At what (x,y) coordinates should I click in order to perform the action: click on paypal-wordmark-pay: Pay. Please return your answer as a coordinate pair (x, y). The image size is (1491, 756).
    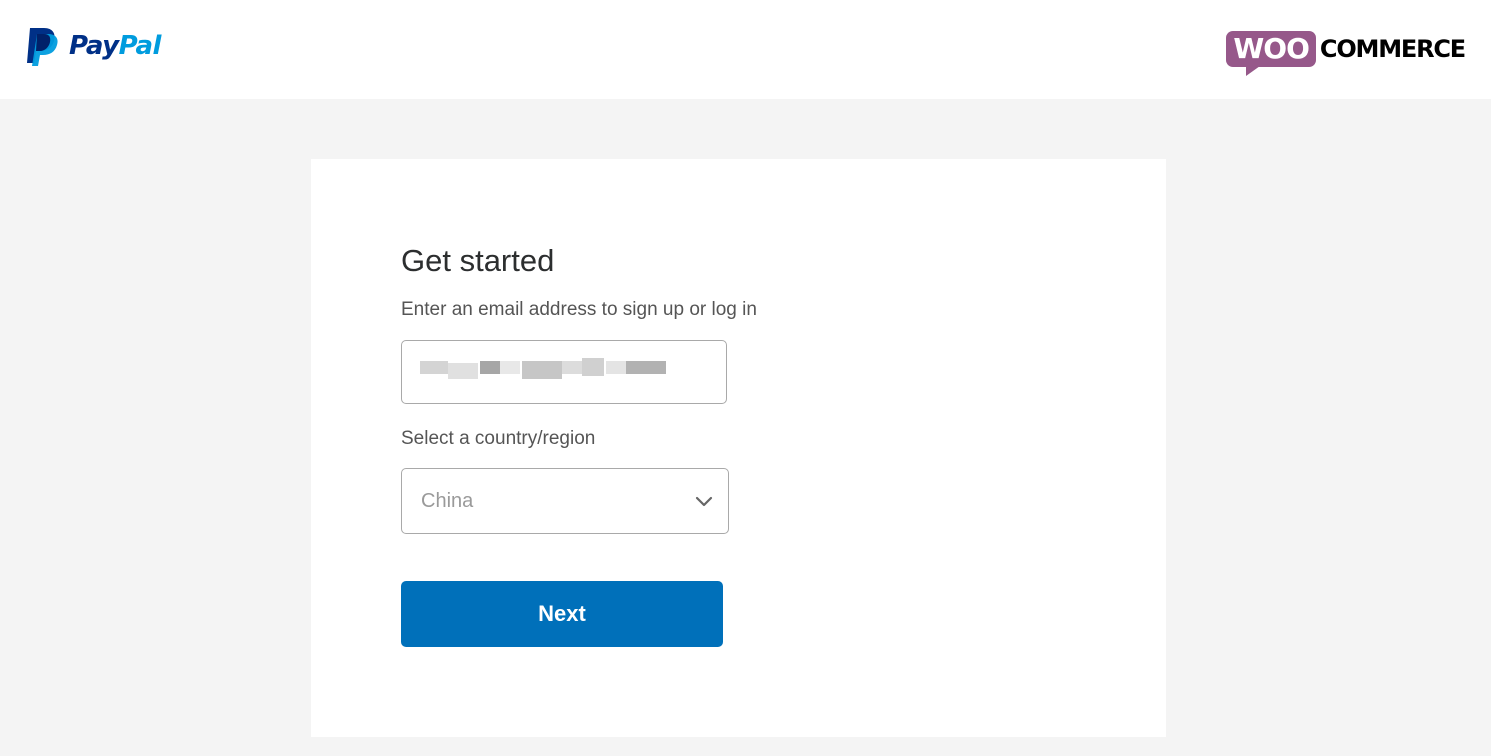
    Looking at the image, I should click on (94, 46).